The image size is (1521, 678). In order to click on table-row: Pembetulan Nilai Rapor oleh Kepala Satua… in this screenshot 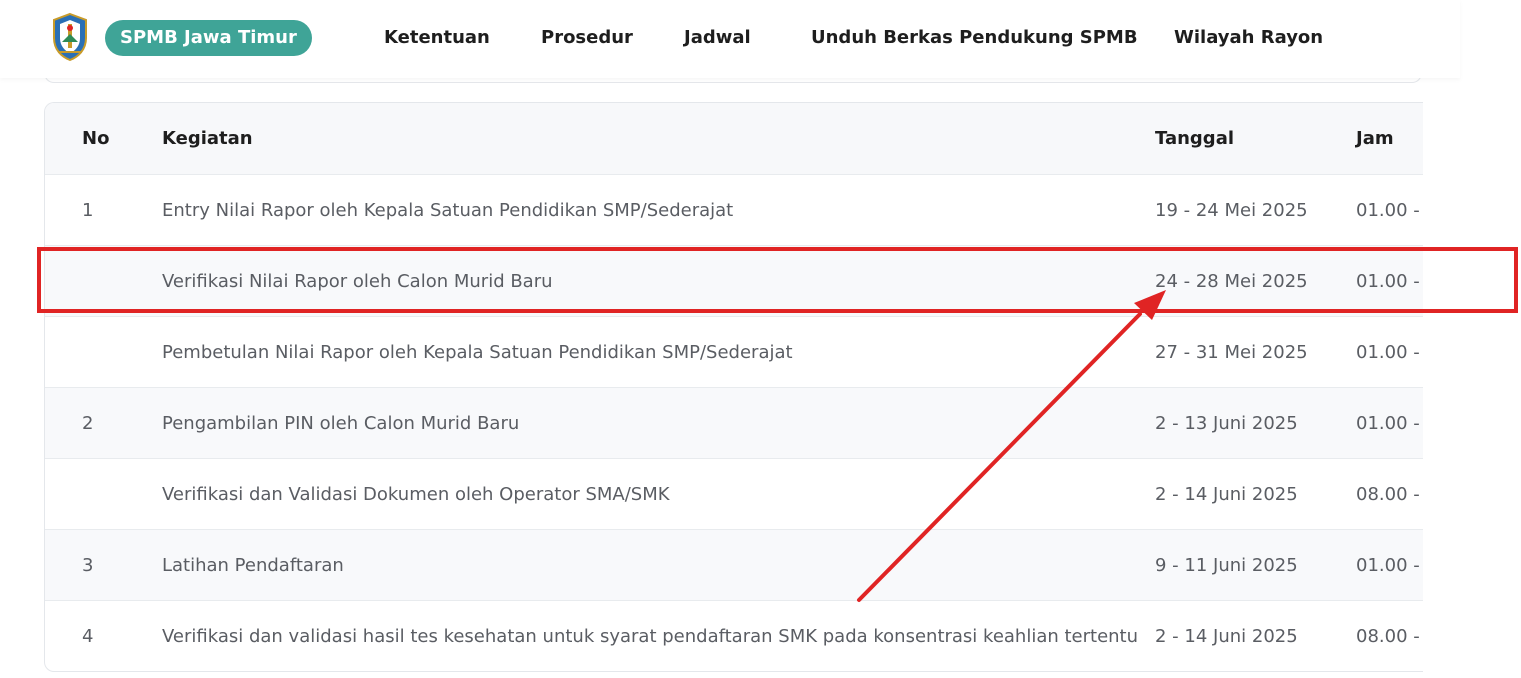, I will do `click(734, 352)`.